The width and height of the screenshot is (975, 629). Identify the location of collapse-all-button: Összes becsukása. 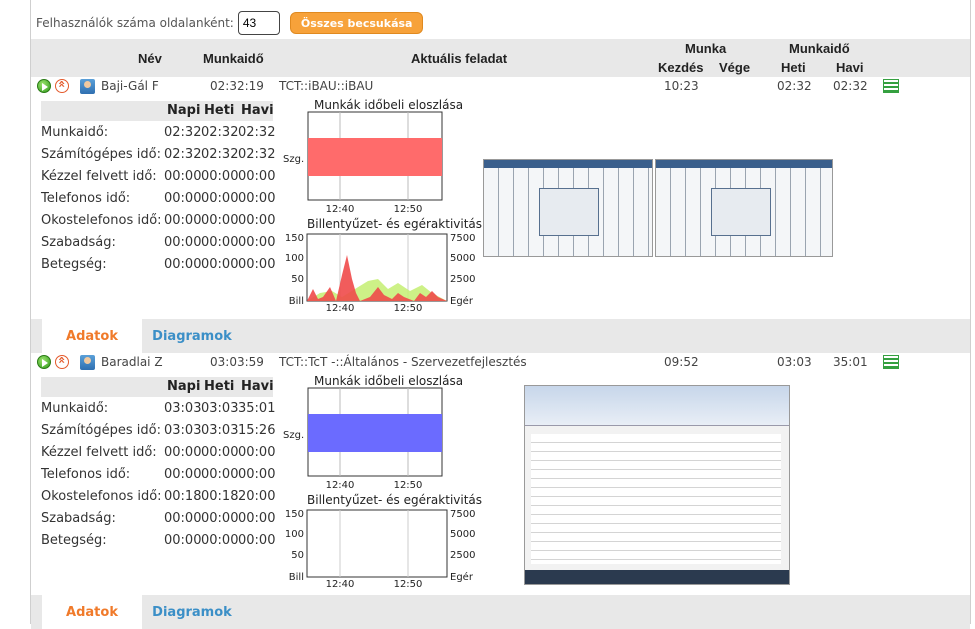
(356, 23).